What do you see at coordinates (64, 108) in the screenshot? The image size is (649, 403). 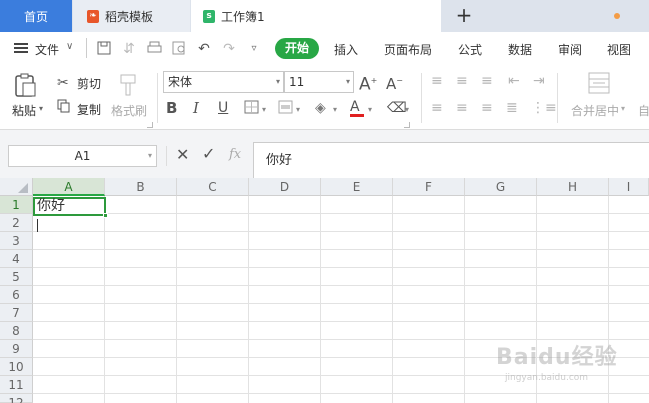 I see `copy-icon` at bounding box center [64, 108].